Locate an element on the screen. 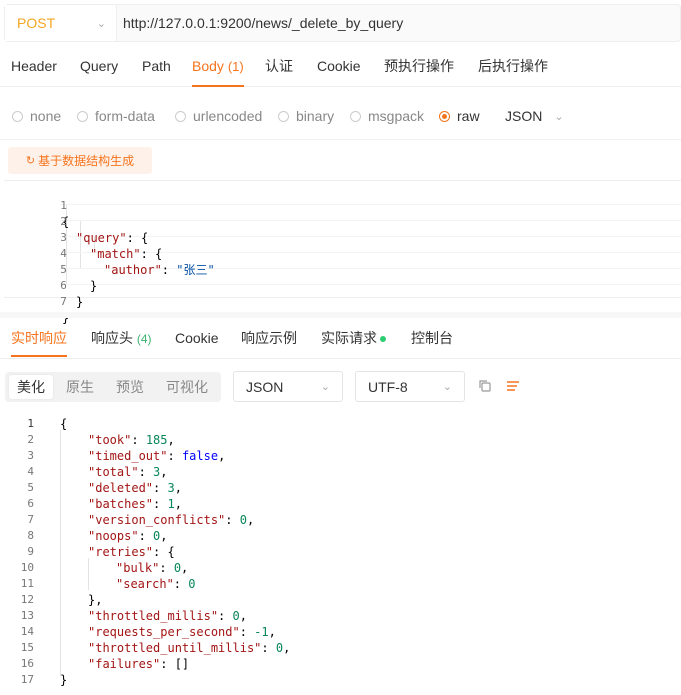 The image size is (681, 695). view-raw: 原生 is located at coordinates (80, 387).